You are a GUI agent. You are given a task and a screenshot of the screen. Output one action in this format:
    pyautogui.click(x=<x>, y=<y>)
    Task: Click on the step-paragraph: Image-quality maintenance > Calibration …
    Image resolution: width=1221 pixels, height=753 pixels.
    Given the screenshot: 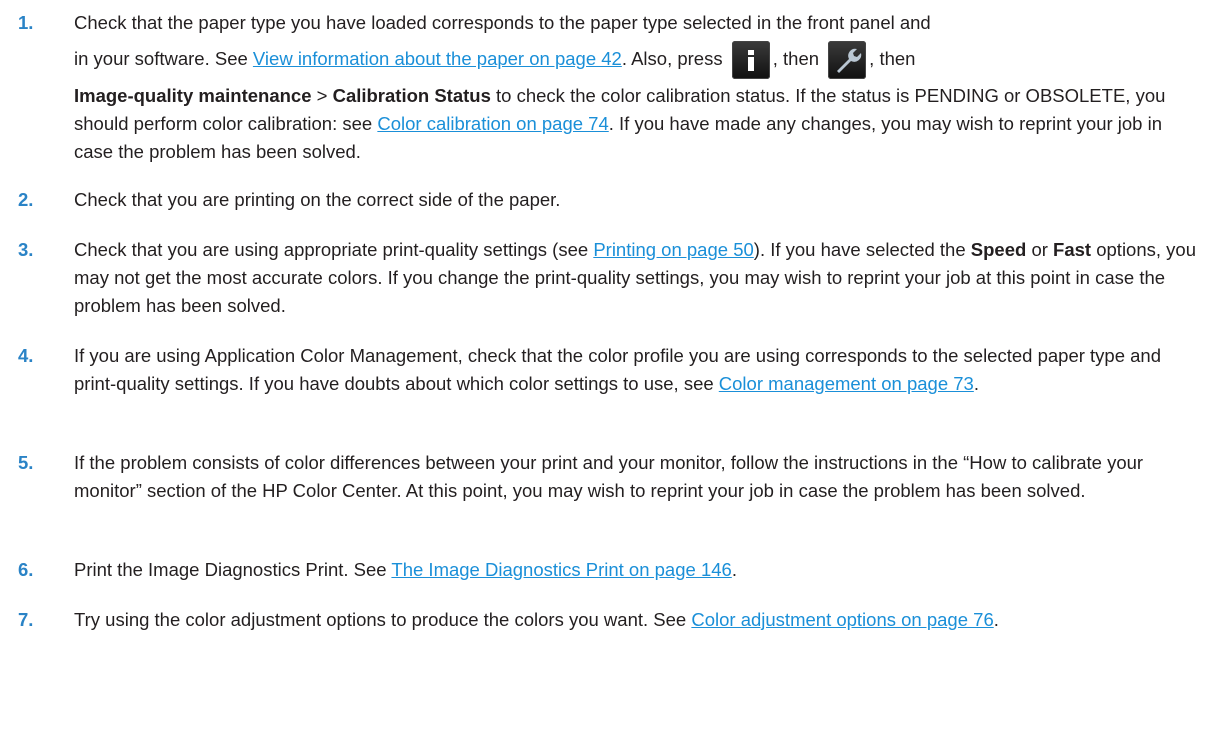 What is the action you would take?
    pyautogui.click(x=620, y=123)
    